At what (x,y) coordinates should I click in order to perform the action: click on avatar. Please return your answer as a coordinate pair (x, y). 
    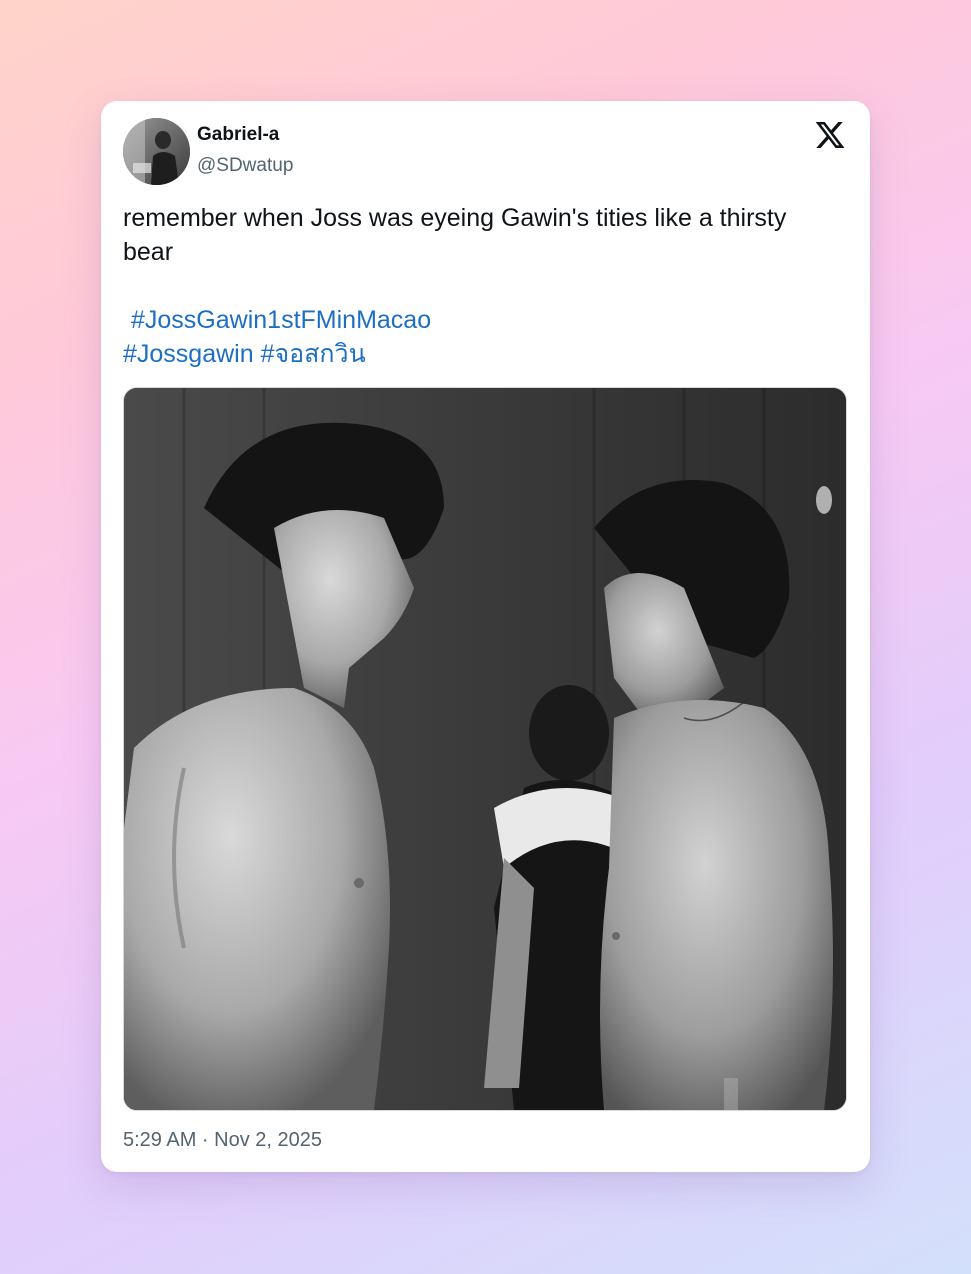
    Looking at the image, I should click on (156, 151).